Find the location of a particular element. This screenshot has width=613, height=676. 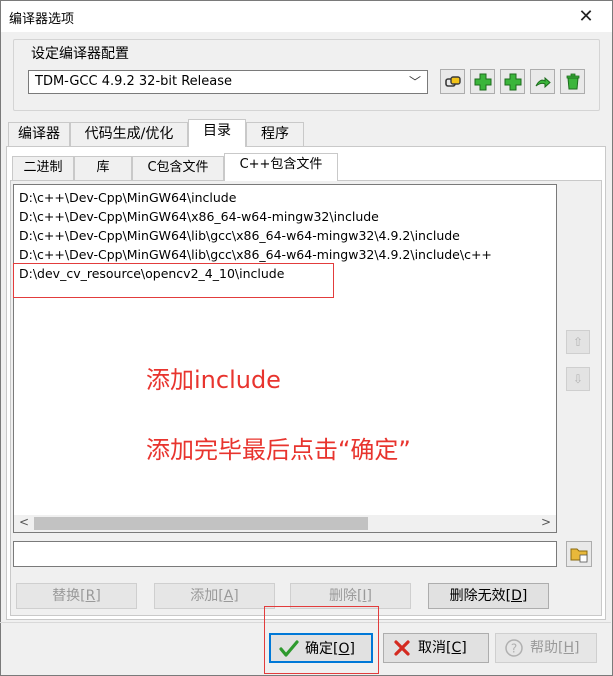

close-icon is located at coordinates (402, 648).